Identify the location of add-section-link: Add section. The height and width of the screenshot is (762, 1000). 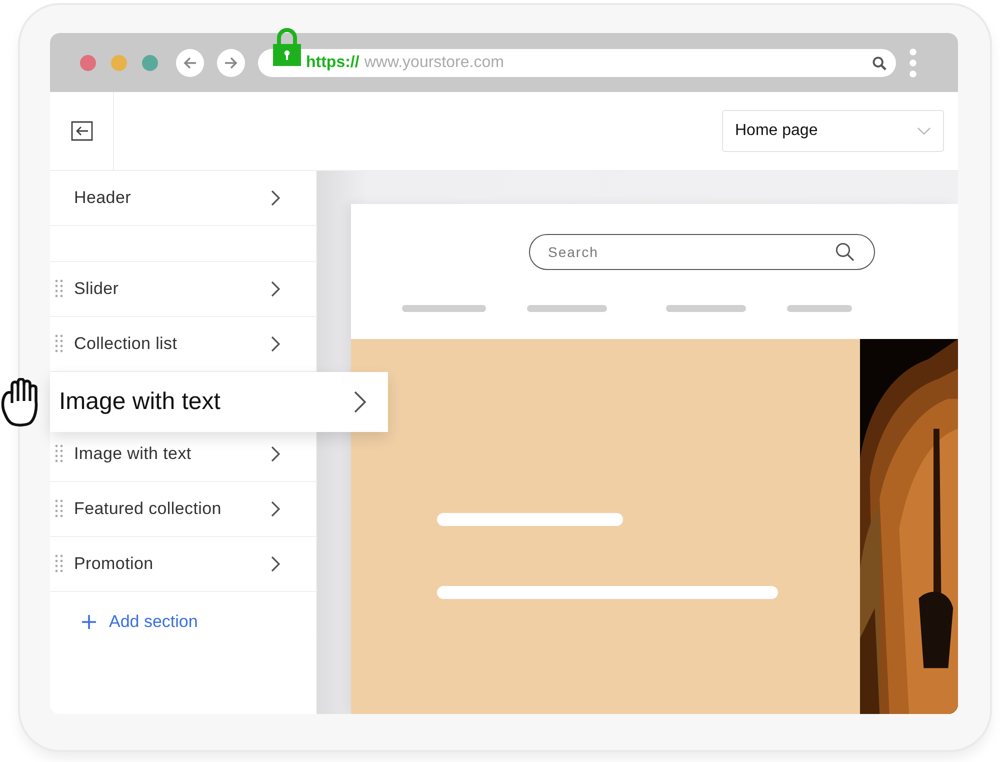
(140, 622).